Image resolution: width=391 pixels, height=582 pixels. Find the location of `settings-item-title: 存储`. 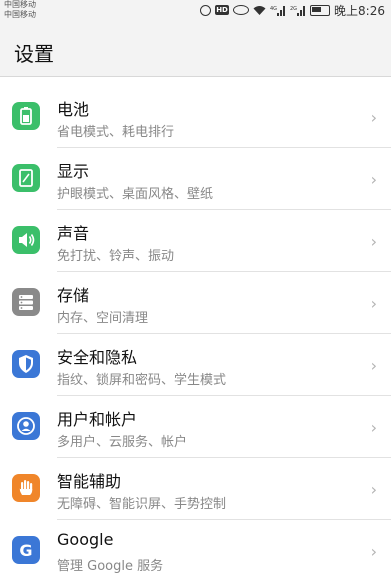

settings-item-title: 存储 is located at coordinates (73, 295).